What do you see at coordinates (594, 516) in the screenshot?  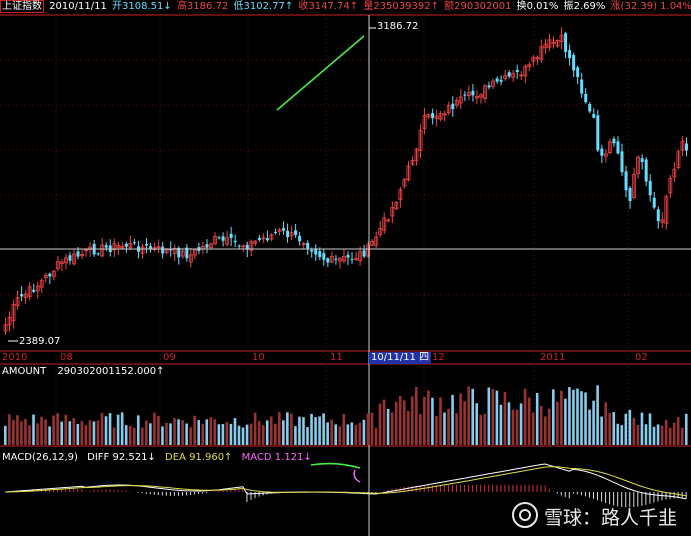 I see `watermark: 雪球：路人千韭` at bounding box center [594, 516].